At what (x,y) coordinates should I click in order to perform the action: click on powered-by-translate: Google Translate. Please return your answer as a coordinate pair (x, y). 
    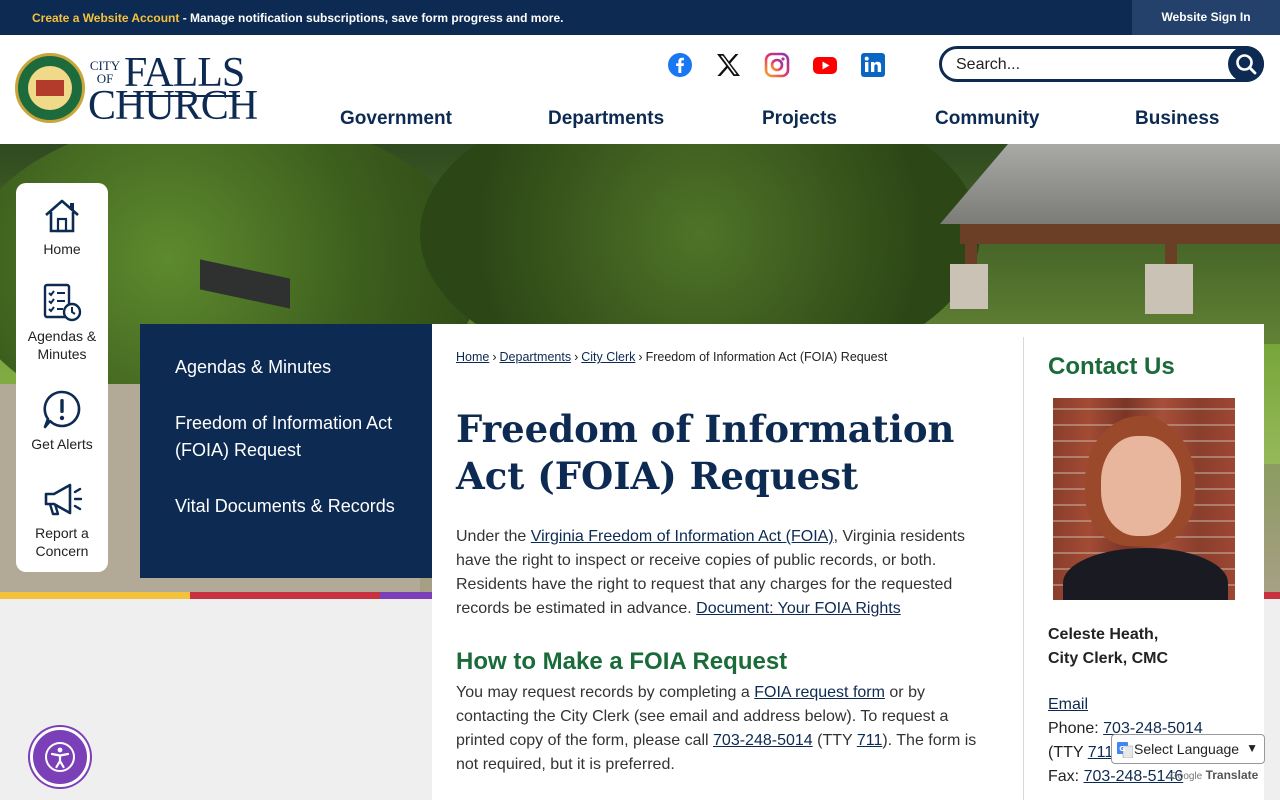
    Looking at the image, I should click on (1214, 775).